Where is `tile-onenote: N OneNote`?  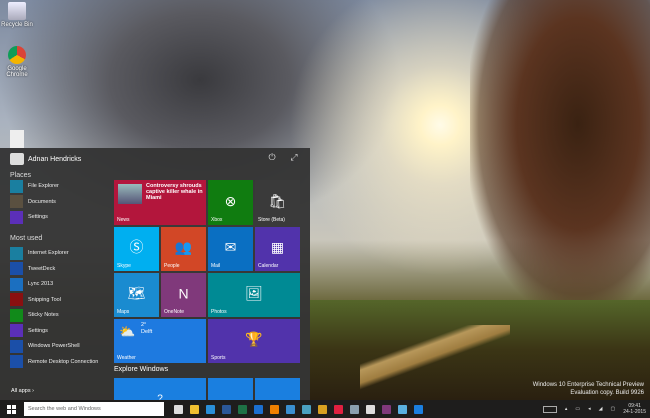 tile-onenote: N OneNote is located at coordinates (183, 295).